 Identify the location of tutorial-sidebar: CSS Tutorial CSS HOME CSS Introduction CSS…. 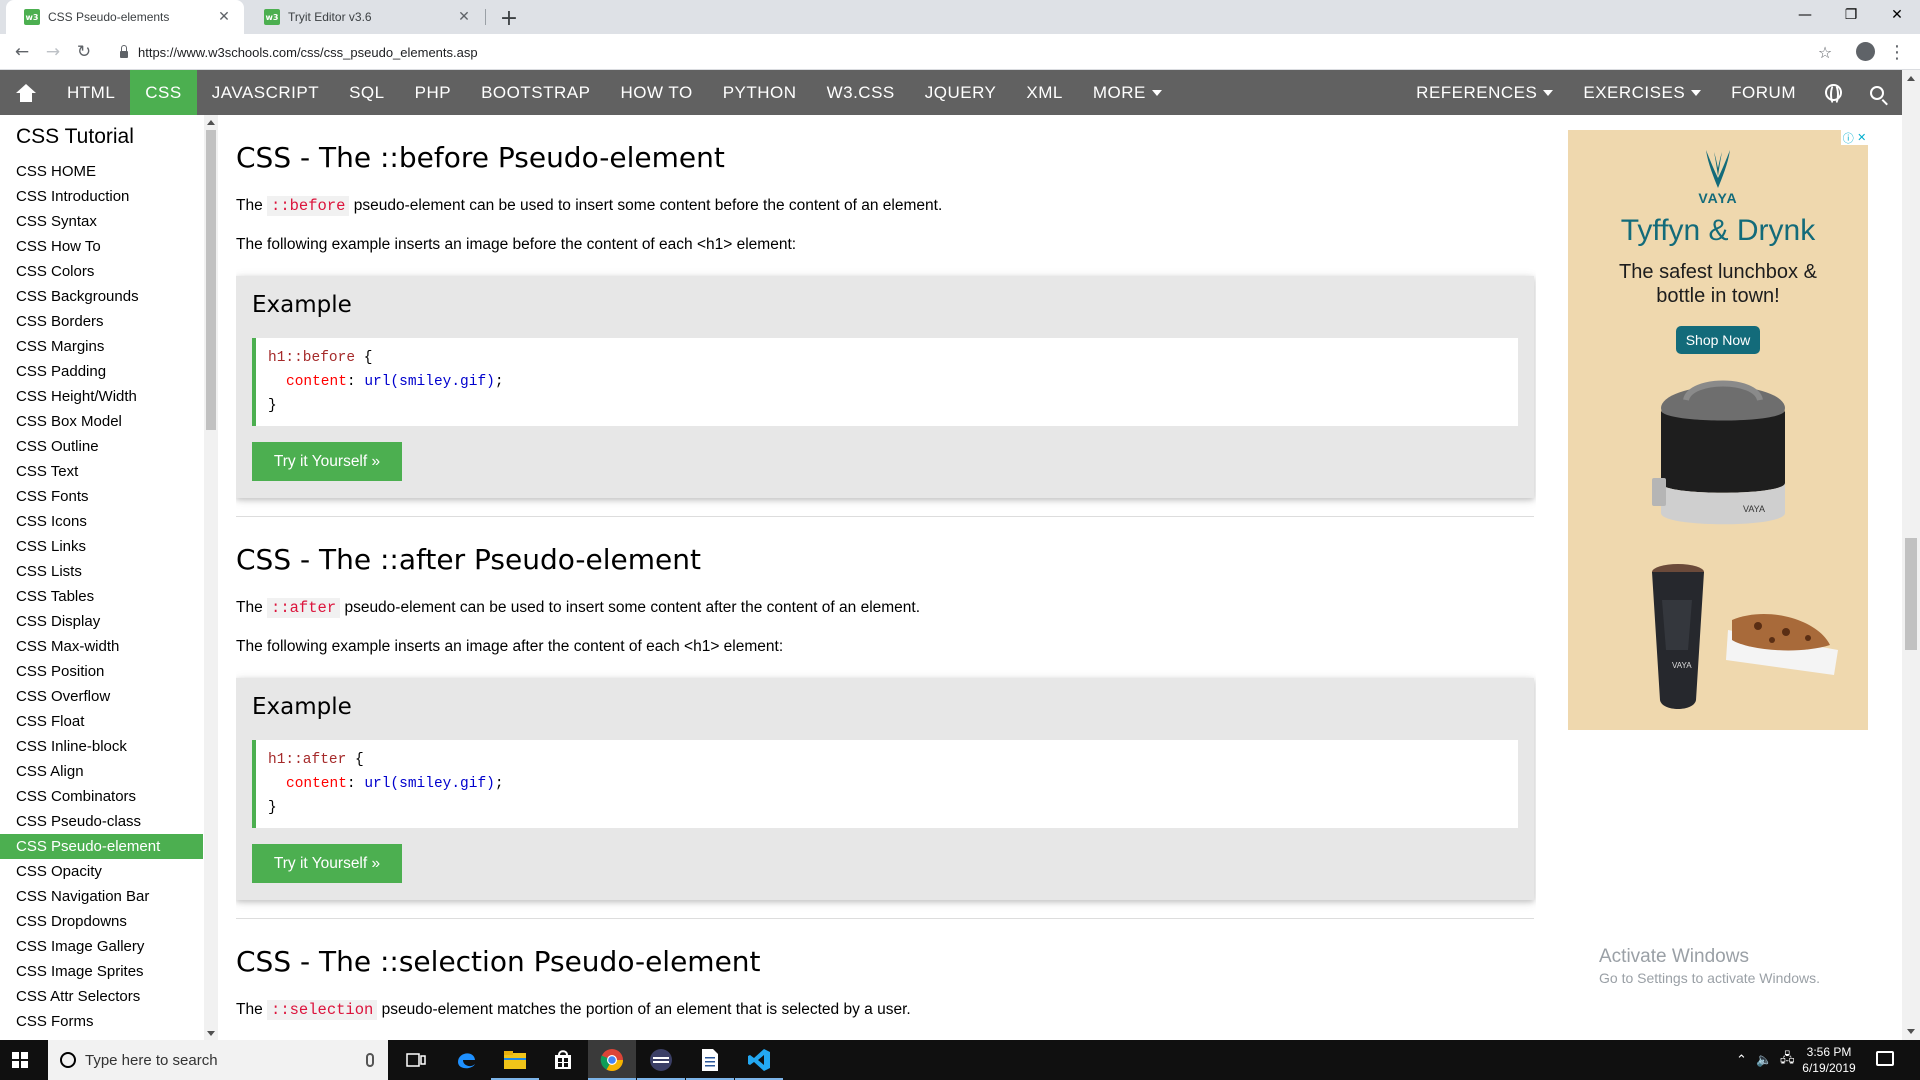
(110, 577).